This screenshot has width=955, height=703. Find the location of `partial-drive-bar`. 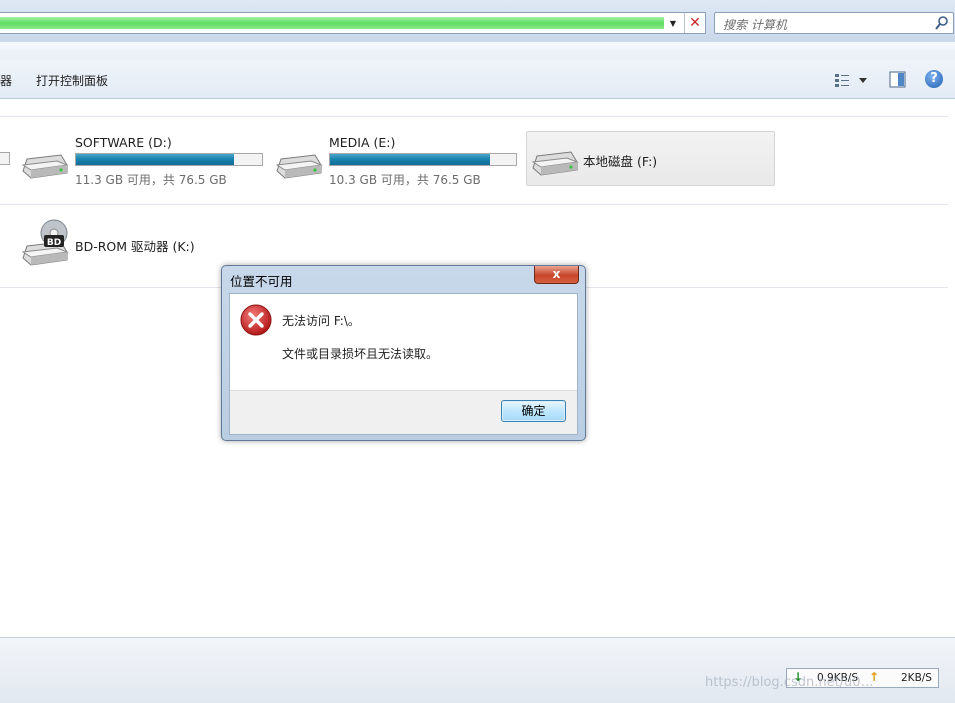

partial-drive-bar is located at coordinates (5, 158).